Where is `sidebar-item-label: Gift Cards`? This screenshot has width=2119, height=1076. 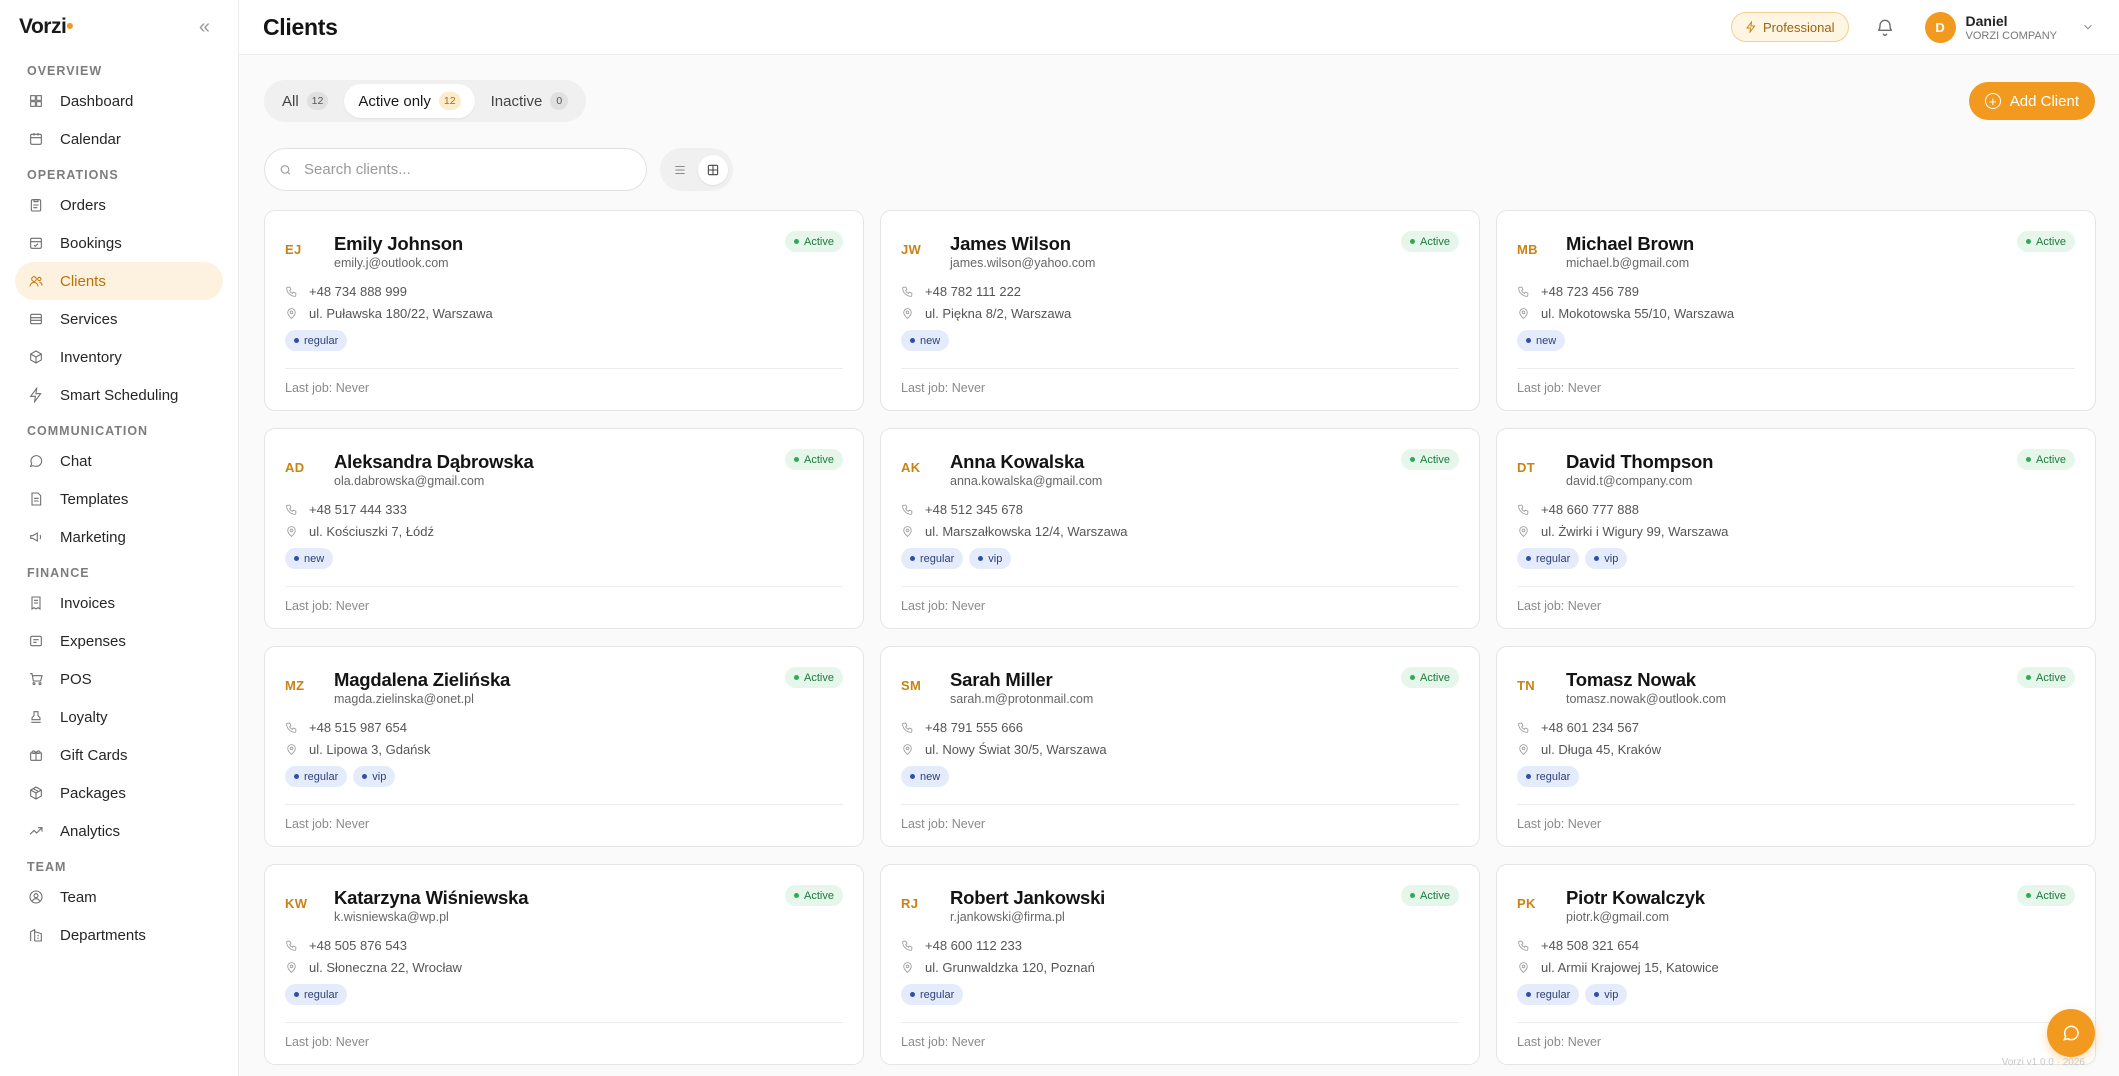 sidebar-item-label: Gift Cards is located at coordinates (94, 755).